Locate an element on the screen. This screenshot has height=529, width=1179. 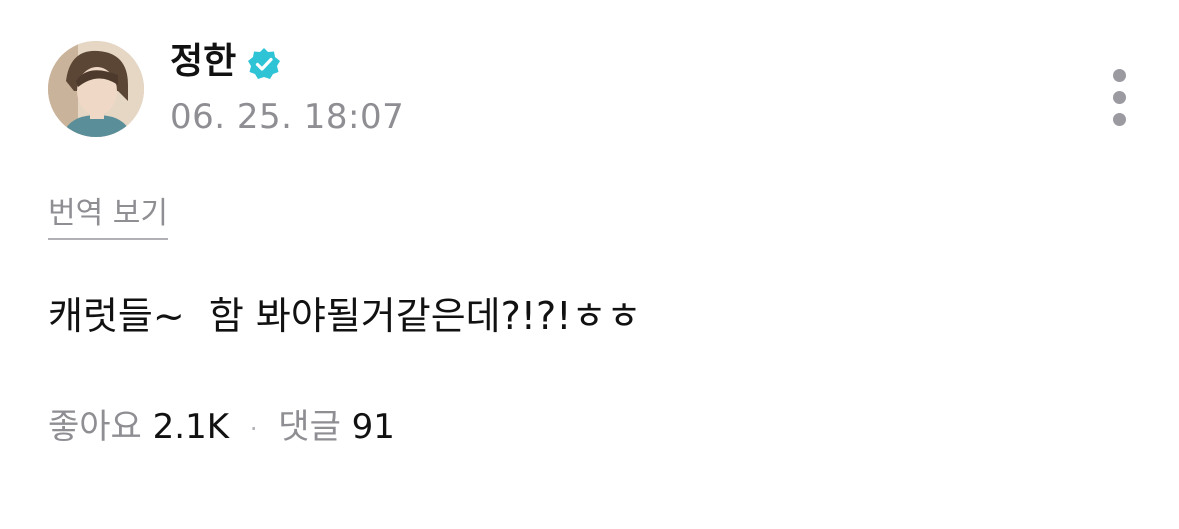
more-options-button is located at coordinates (1120, 97).